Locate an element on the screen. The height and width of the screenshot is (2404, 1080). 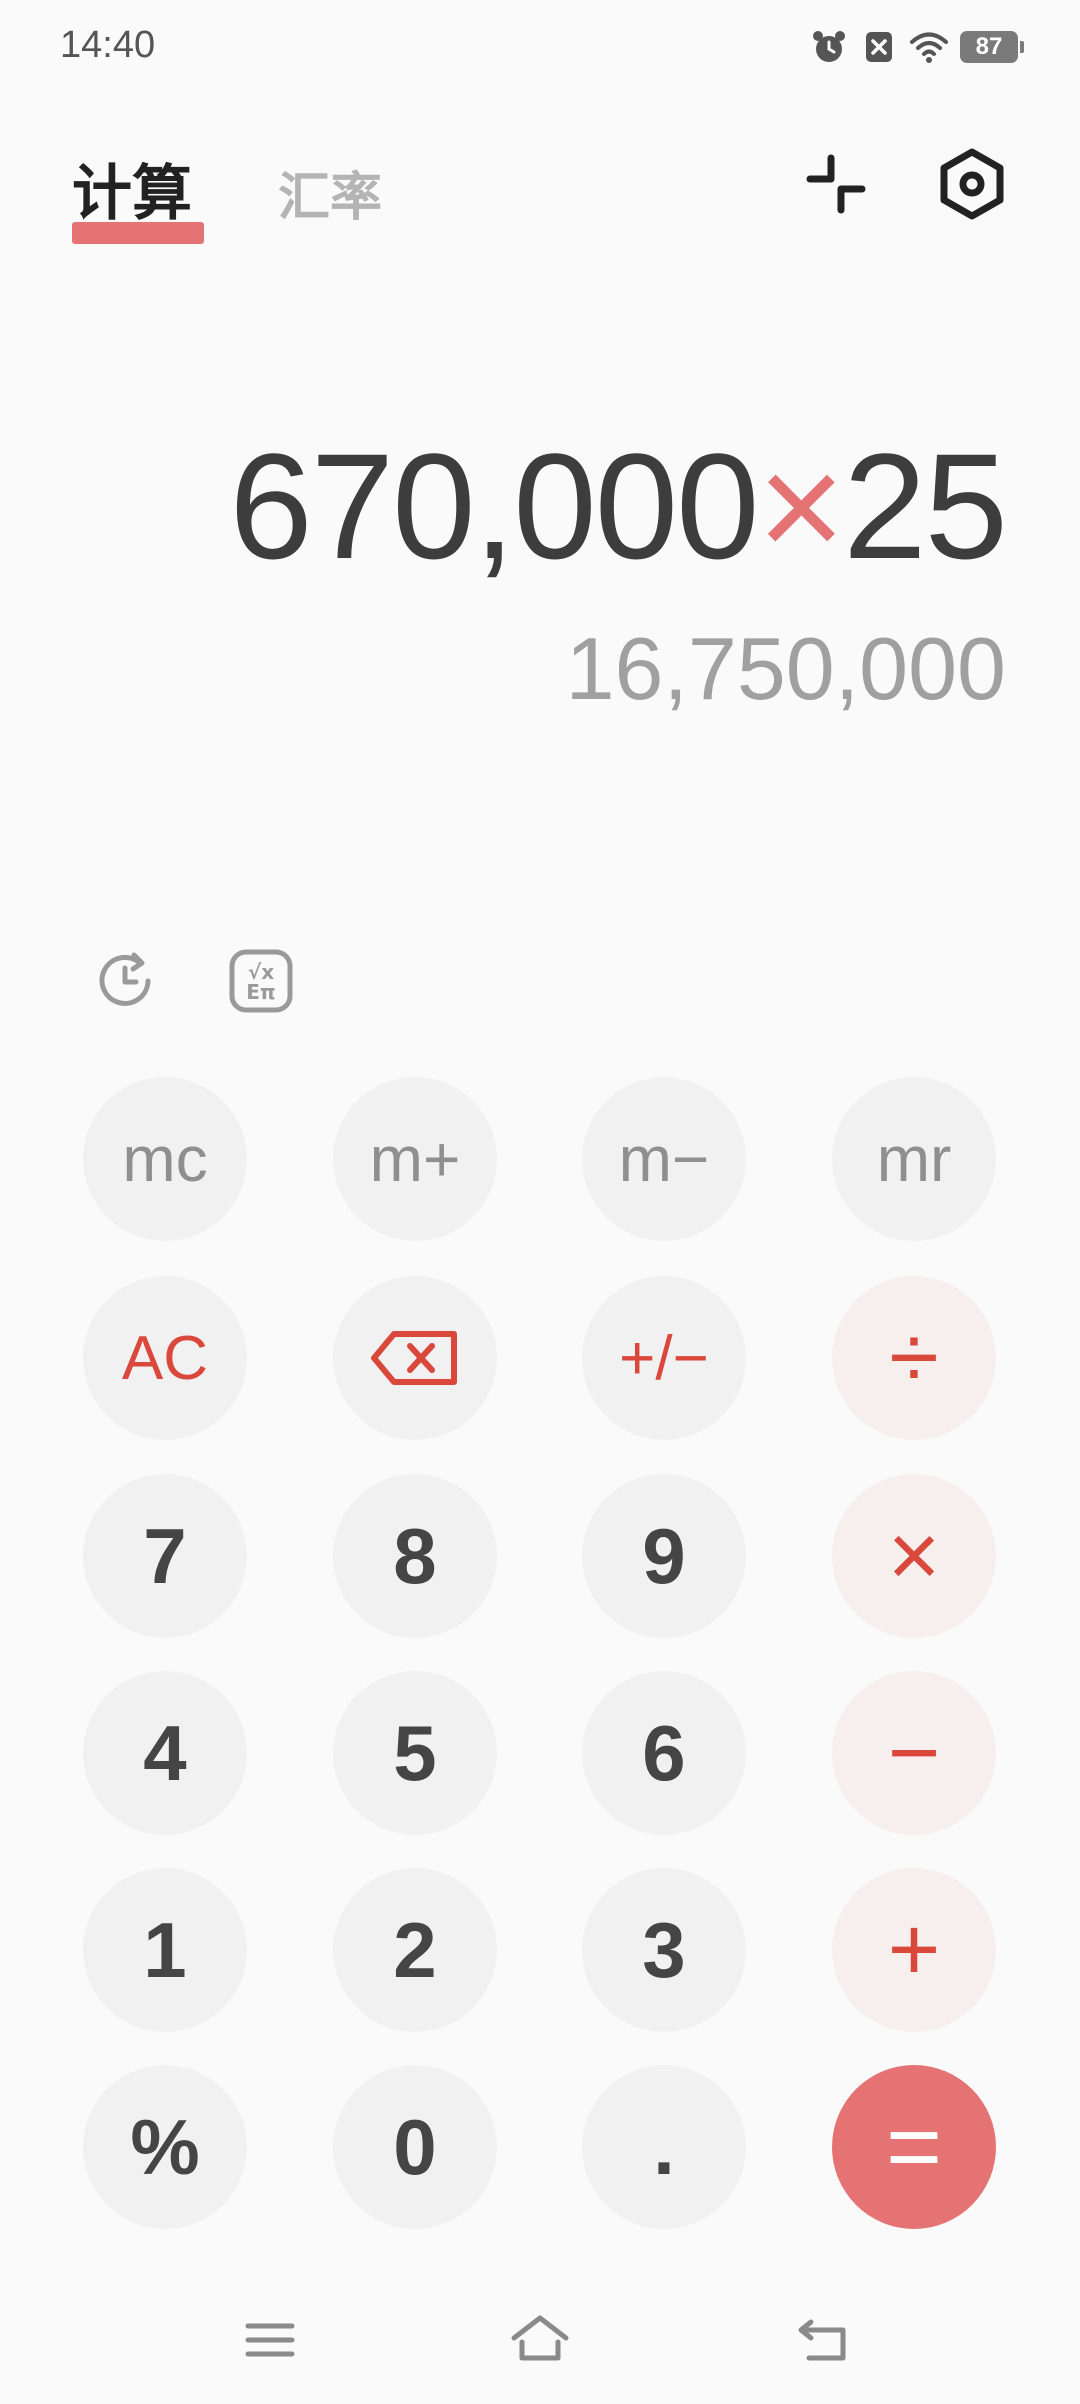
digit-2-button: 2 is located at coordinates (415, 1950).